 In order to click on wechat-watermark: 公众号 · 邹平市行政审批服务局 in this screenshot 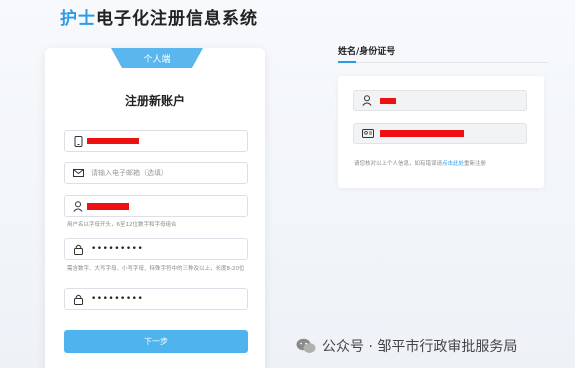, I will do `click(406, 346)`.